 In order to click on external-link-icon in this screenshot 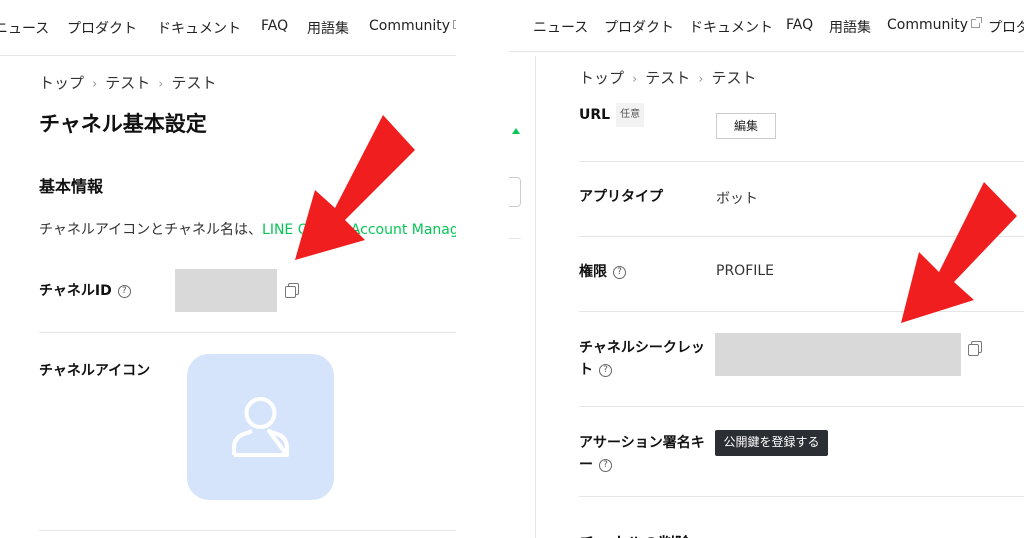, I will do `click(977, 22)`.